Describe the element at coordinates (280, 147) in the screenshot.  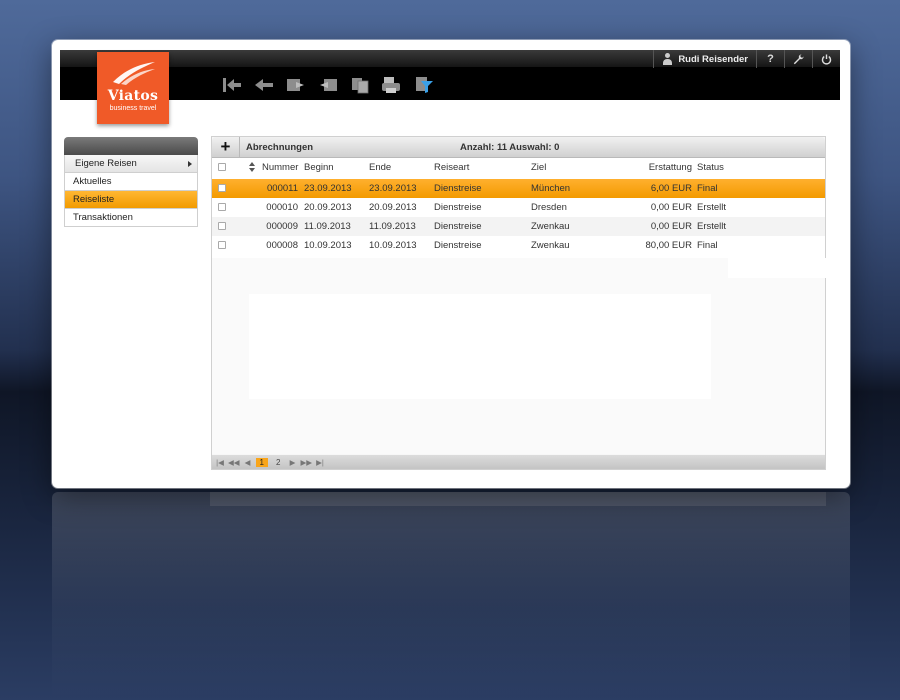
I see `panel-title: Abrechnungen` at that location.